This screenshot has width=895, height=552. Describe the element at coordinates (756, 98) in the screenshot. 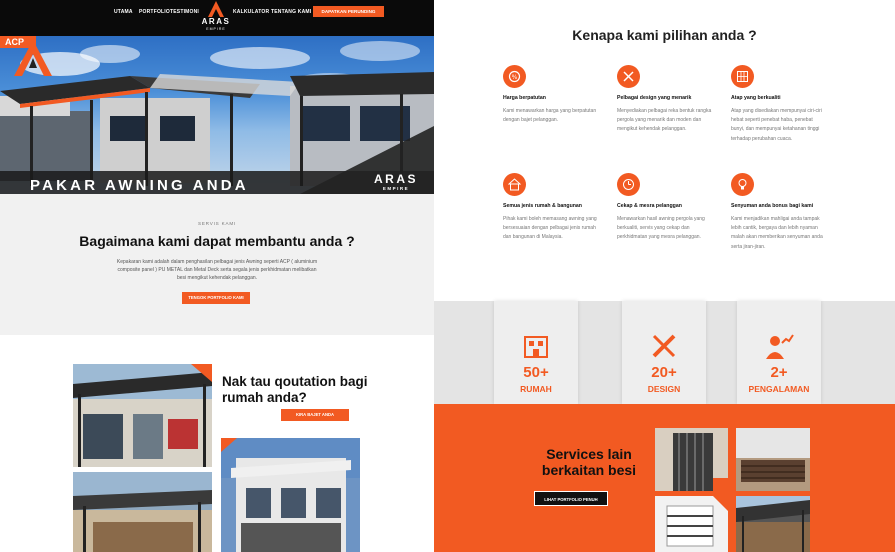

I see `feature-title: Atap yang berkualiti` at that location.